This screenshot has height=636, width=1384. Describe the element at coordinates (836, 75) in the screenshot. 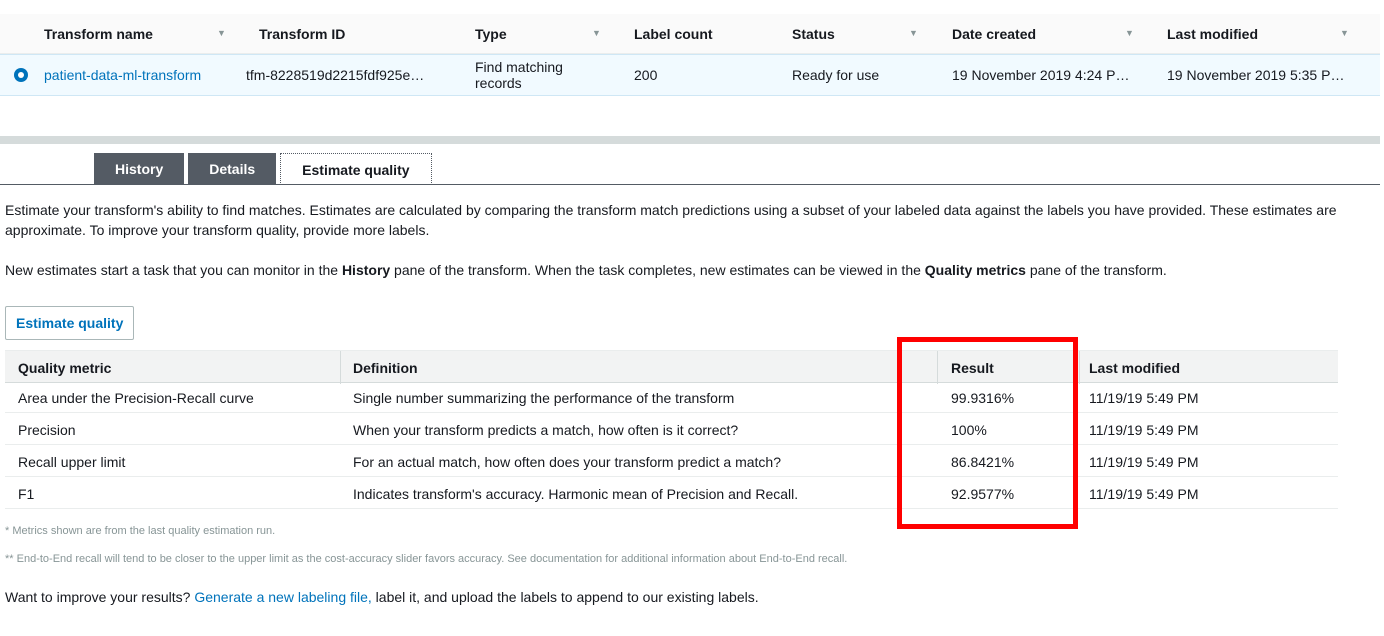

I see `transform-status: Ready for use` at that location.